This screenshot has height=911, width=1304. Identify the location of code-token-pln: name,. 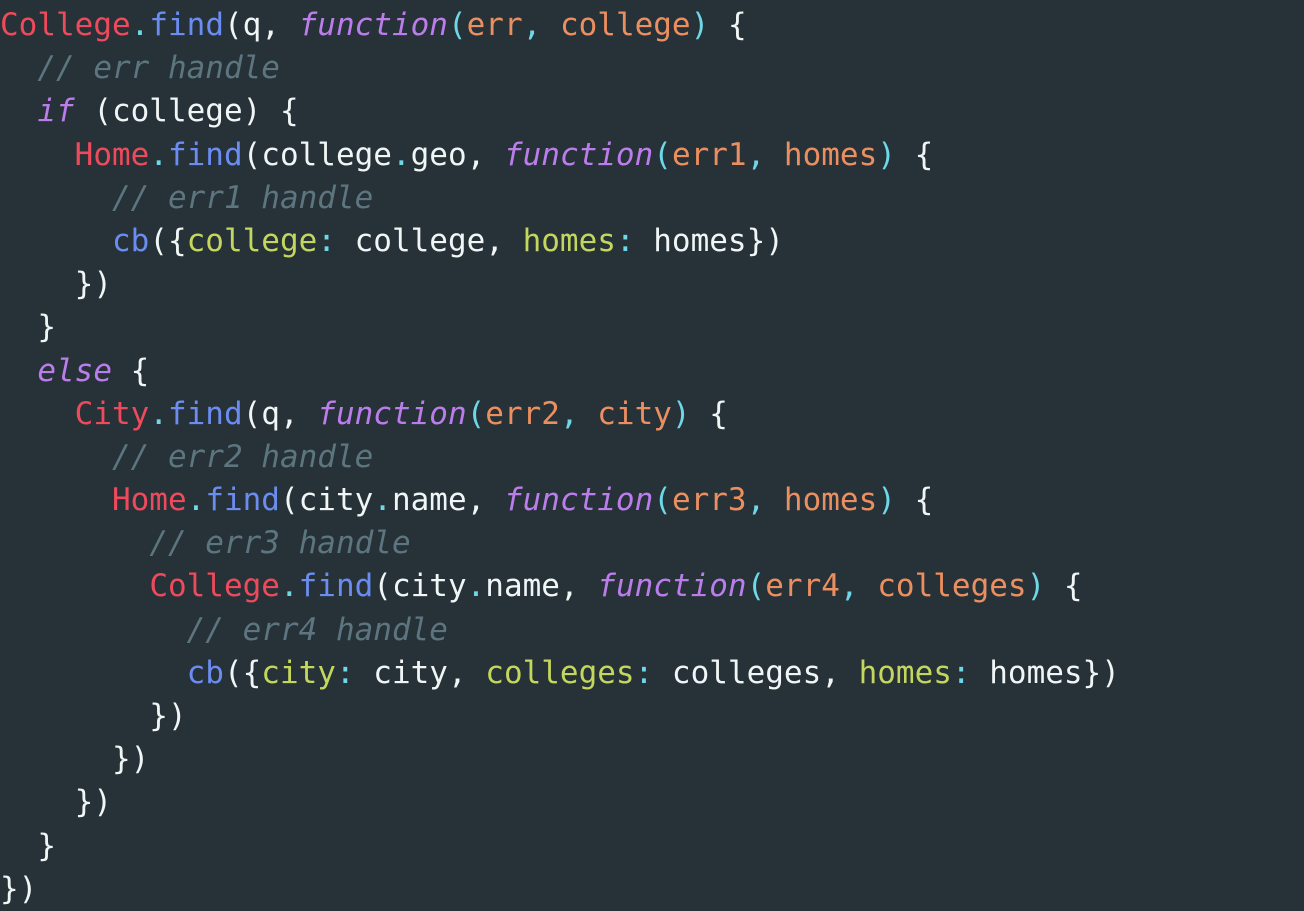
(541, 586).